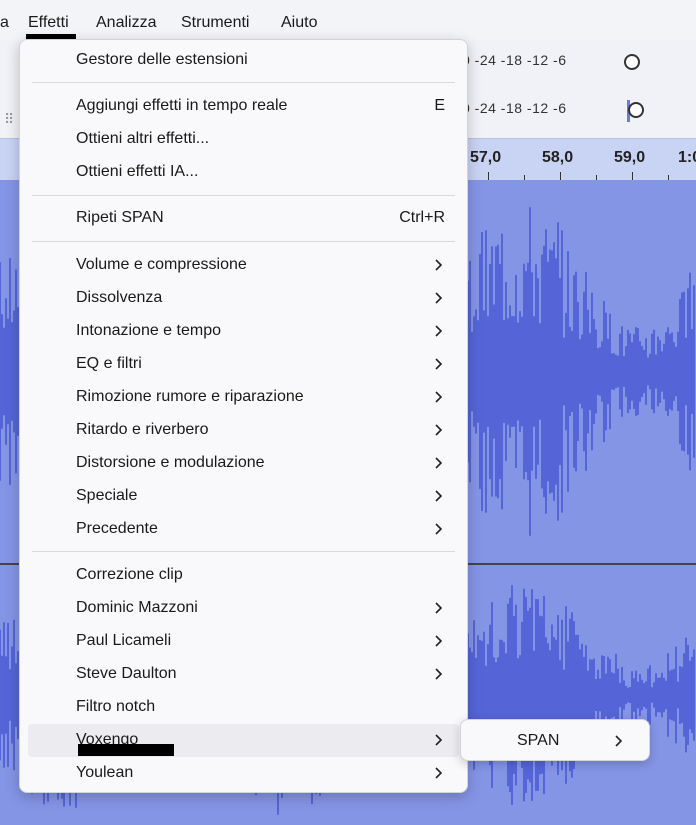  What do you see at coordinates (243, 641) in the screenshot?
I see `menu-item-paul-licameli: Paul Licameli` at bounding box center [243, 641].